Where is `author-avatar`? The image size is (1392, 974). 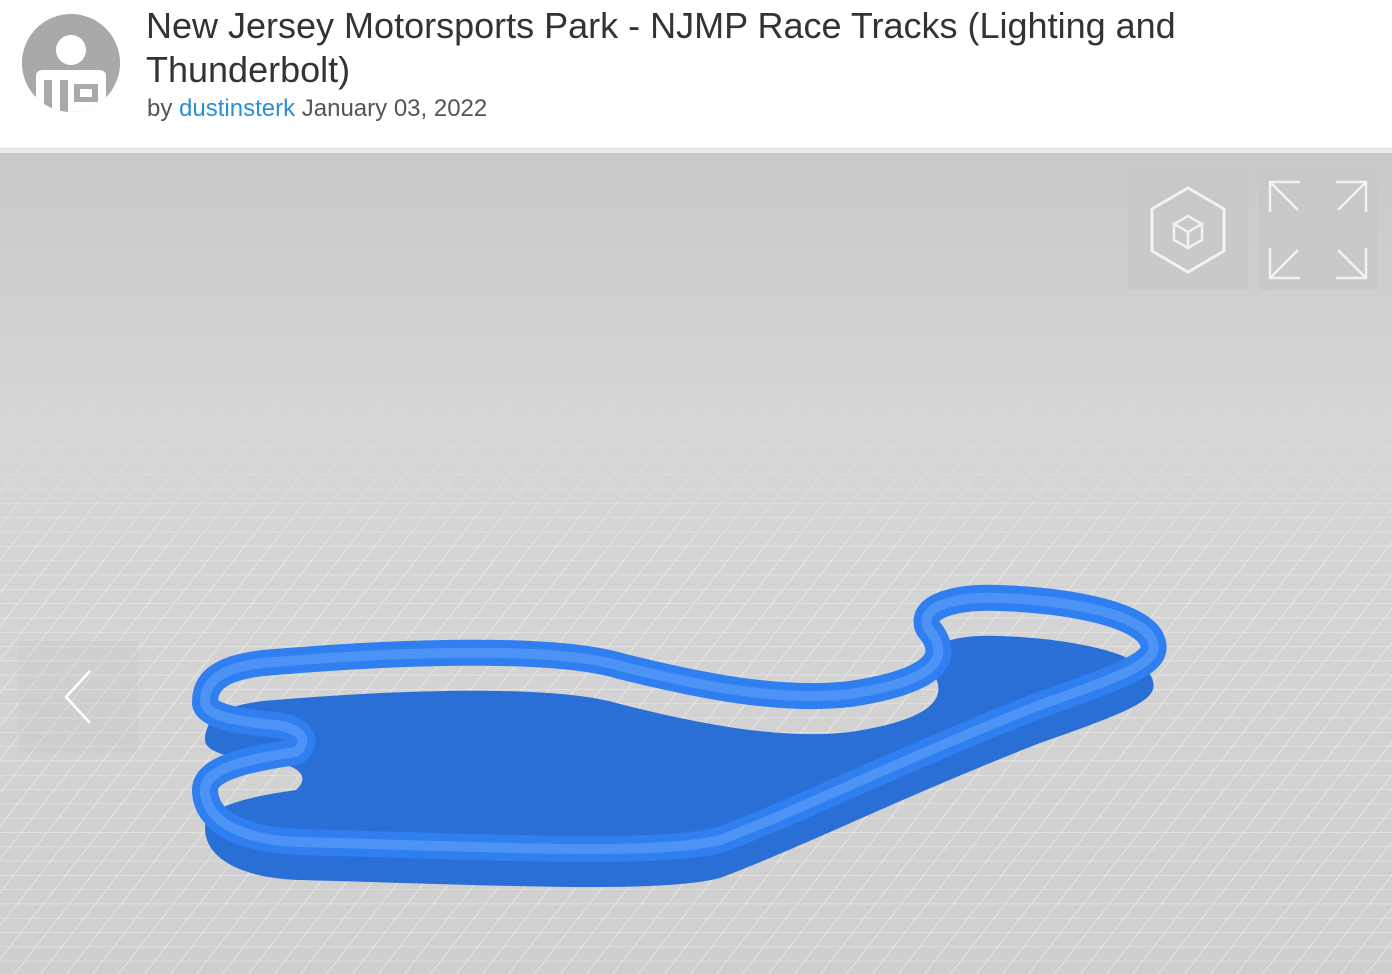 author-avatar is located at coordinates (71, 63).